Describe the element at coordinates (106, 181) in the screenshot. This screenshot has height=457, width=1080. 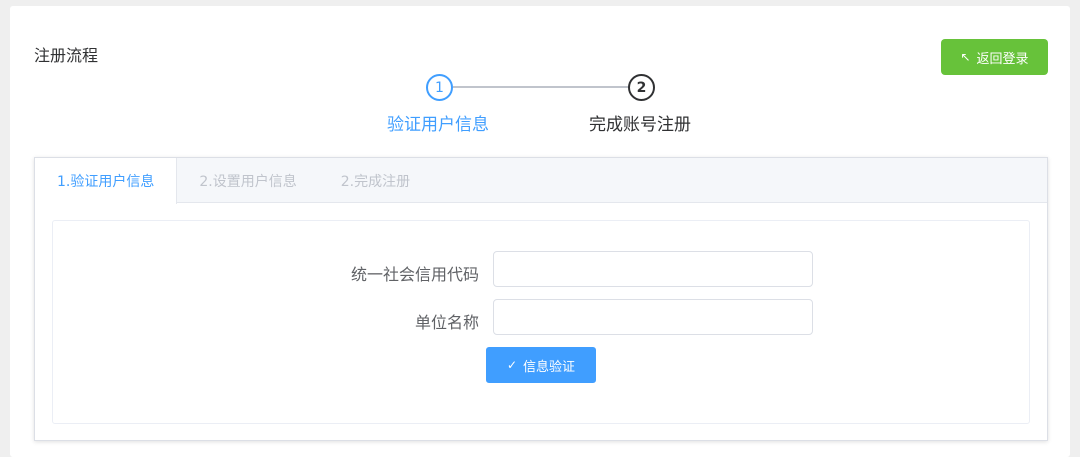
I see `tab-verify-user-info: 1.验证用户信息` at that location.